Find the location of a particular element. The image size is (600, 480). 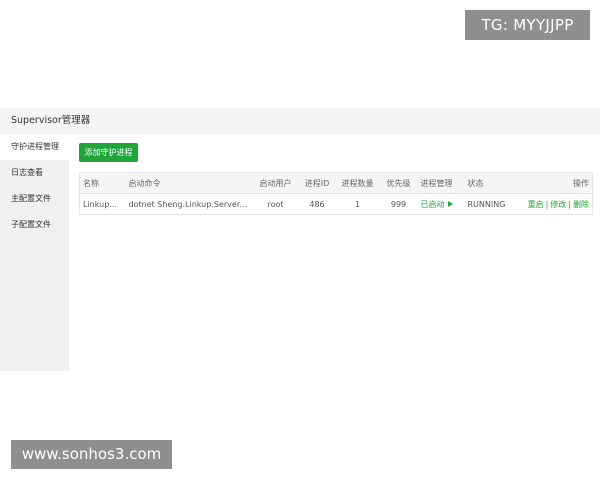

watermark-top: TG: MYYJJPP is located at coordinates (527, 25).